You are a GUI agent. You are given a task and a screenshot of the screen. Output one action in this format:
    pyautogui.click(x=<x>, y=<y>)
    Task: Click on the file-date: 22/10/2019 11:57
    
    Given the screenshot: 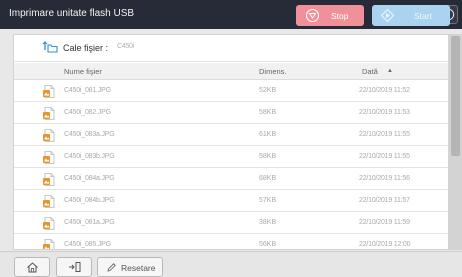 What is the action you would take?
    pyautogui.click(x=384, y=200)
    